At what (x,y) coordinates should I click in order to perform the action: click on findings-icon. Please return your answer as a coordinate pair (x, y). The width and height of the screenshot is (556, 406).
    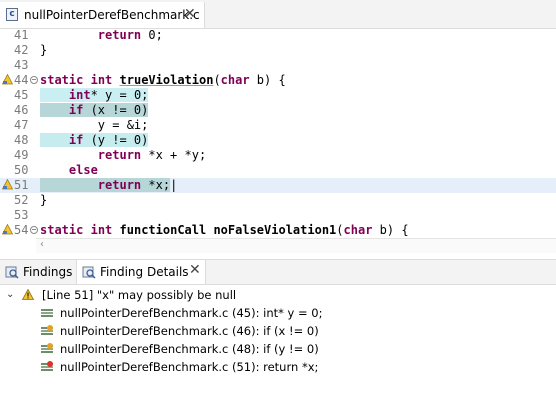
    Looking at the image, I should click on (12, 272).